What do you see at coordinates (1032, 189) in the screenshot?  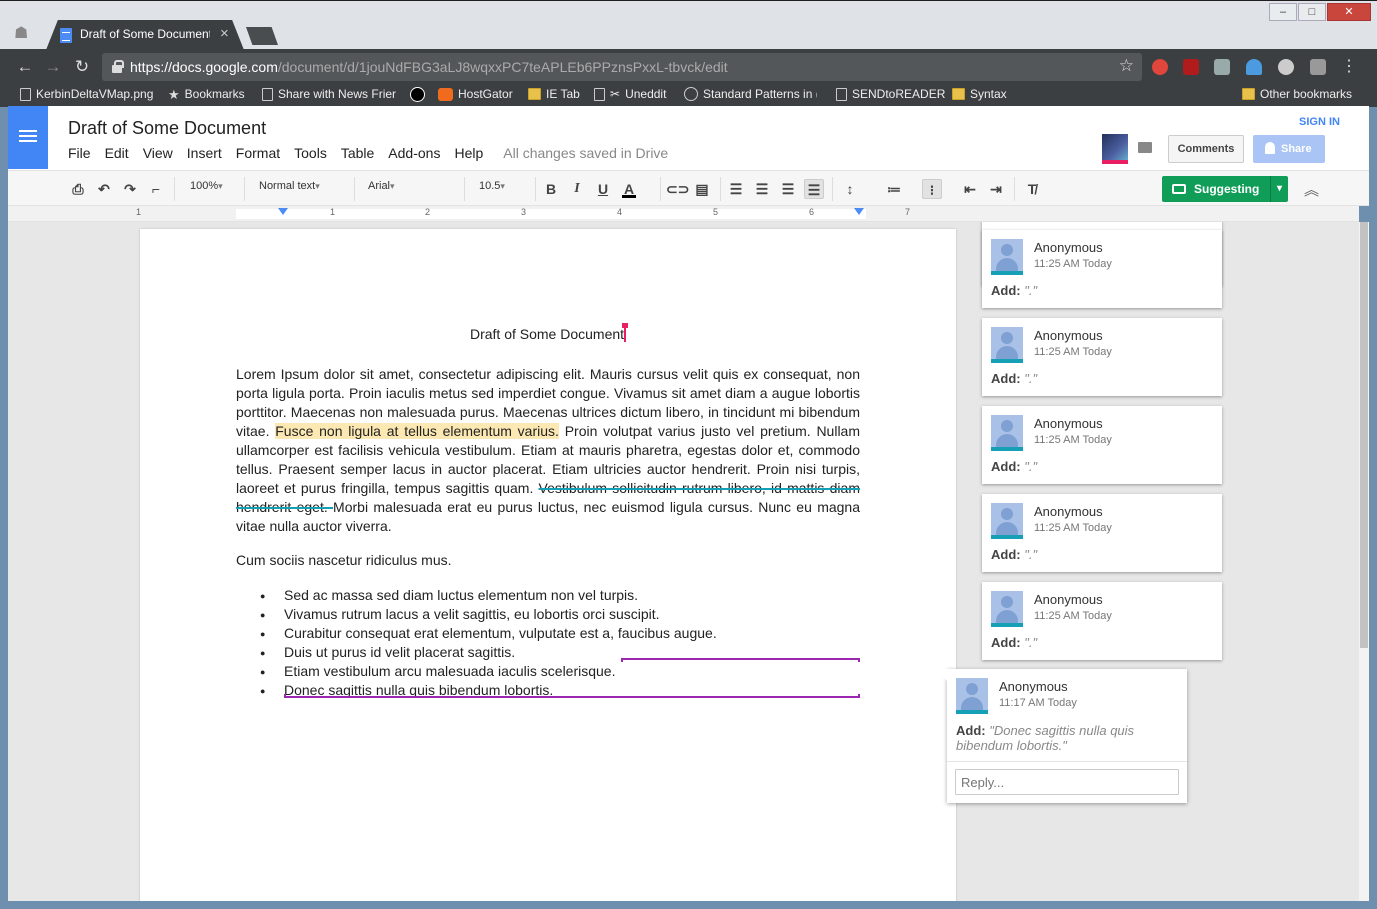 I see `clear-formatting-icon: T̸` at bounding box center [1032, 189].